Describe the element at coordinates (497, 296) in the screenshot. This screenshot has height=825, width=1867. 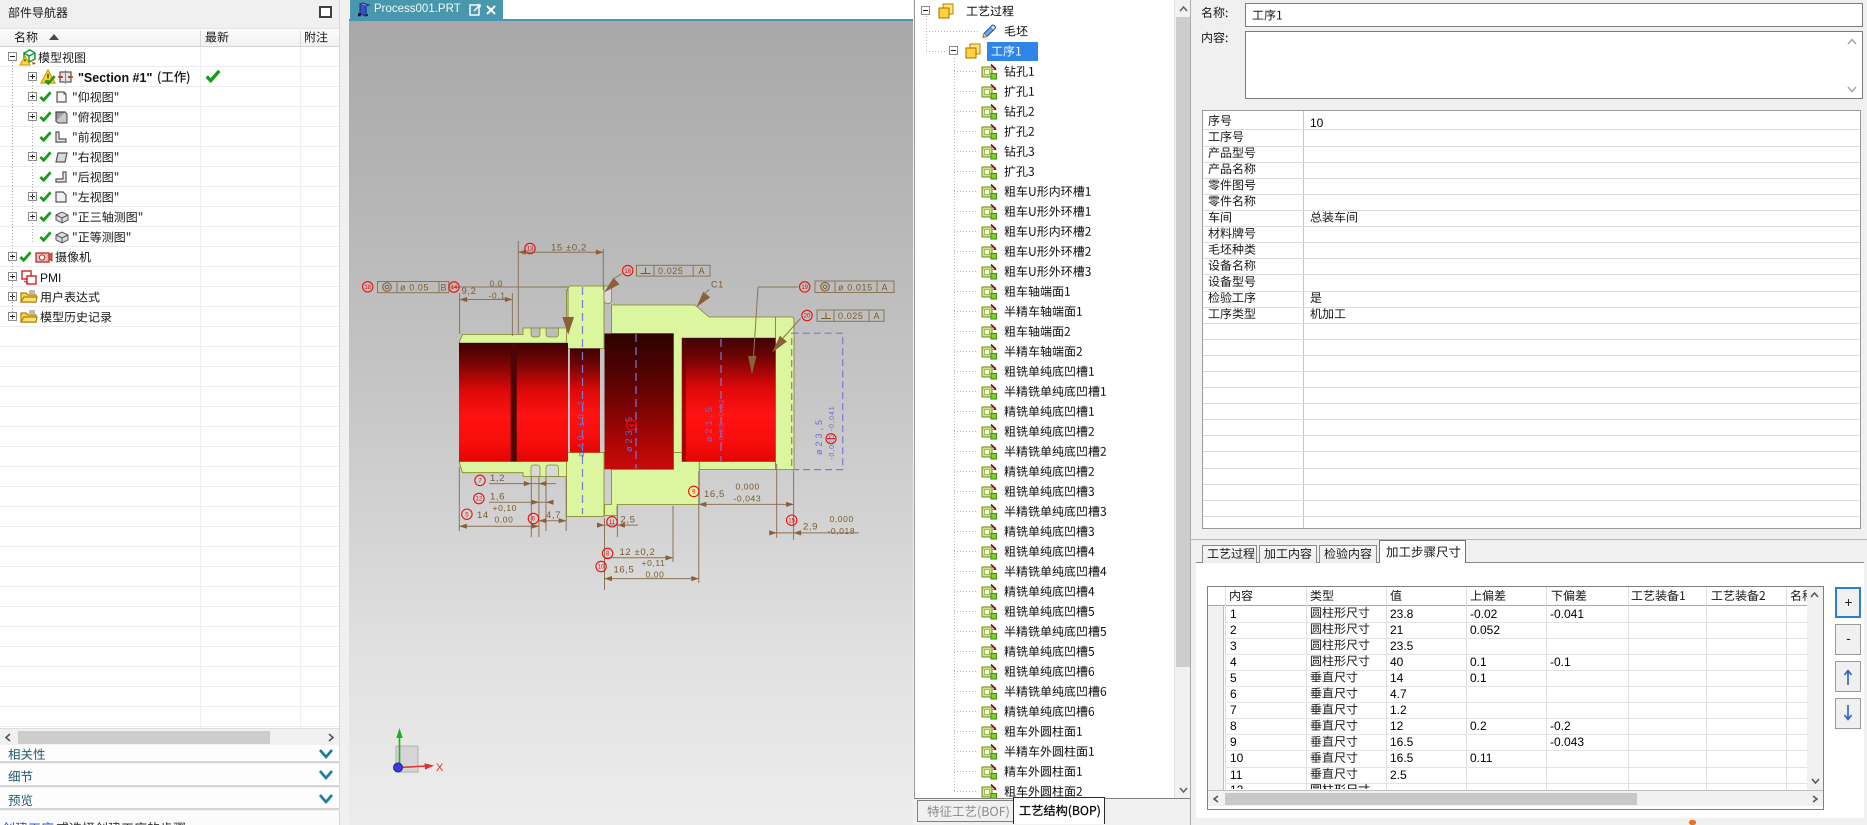
I see `svg-text: -0,1` at that location.